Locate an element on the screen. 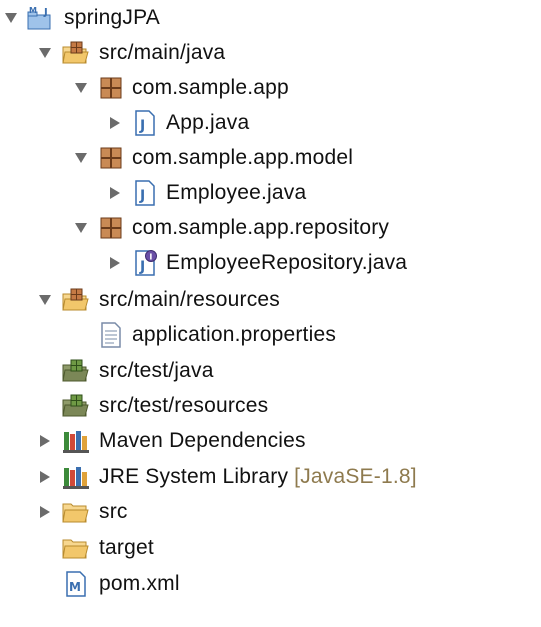 Image resolution: width=541 pixels, height=627 pixels. maven-java-project-icon: M J is located at coordinates (40, 18).